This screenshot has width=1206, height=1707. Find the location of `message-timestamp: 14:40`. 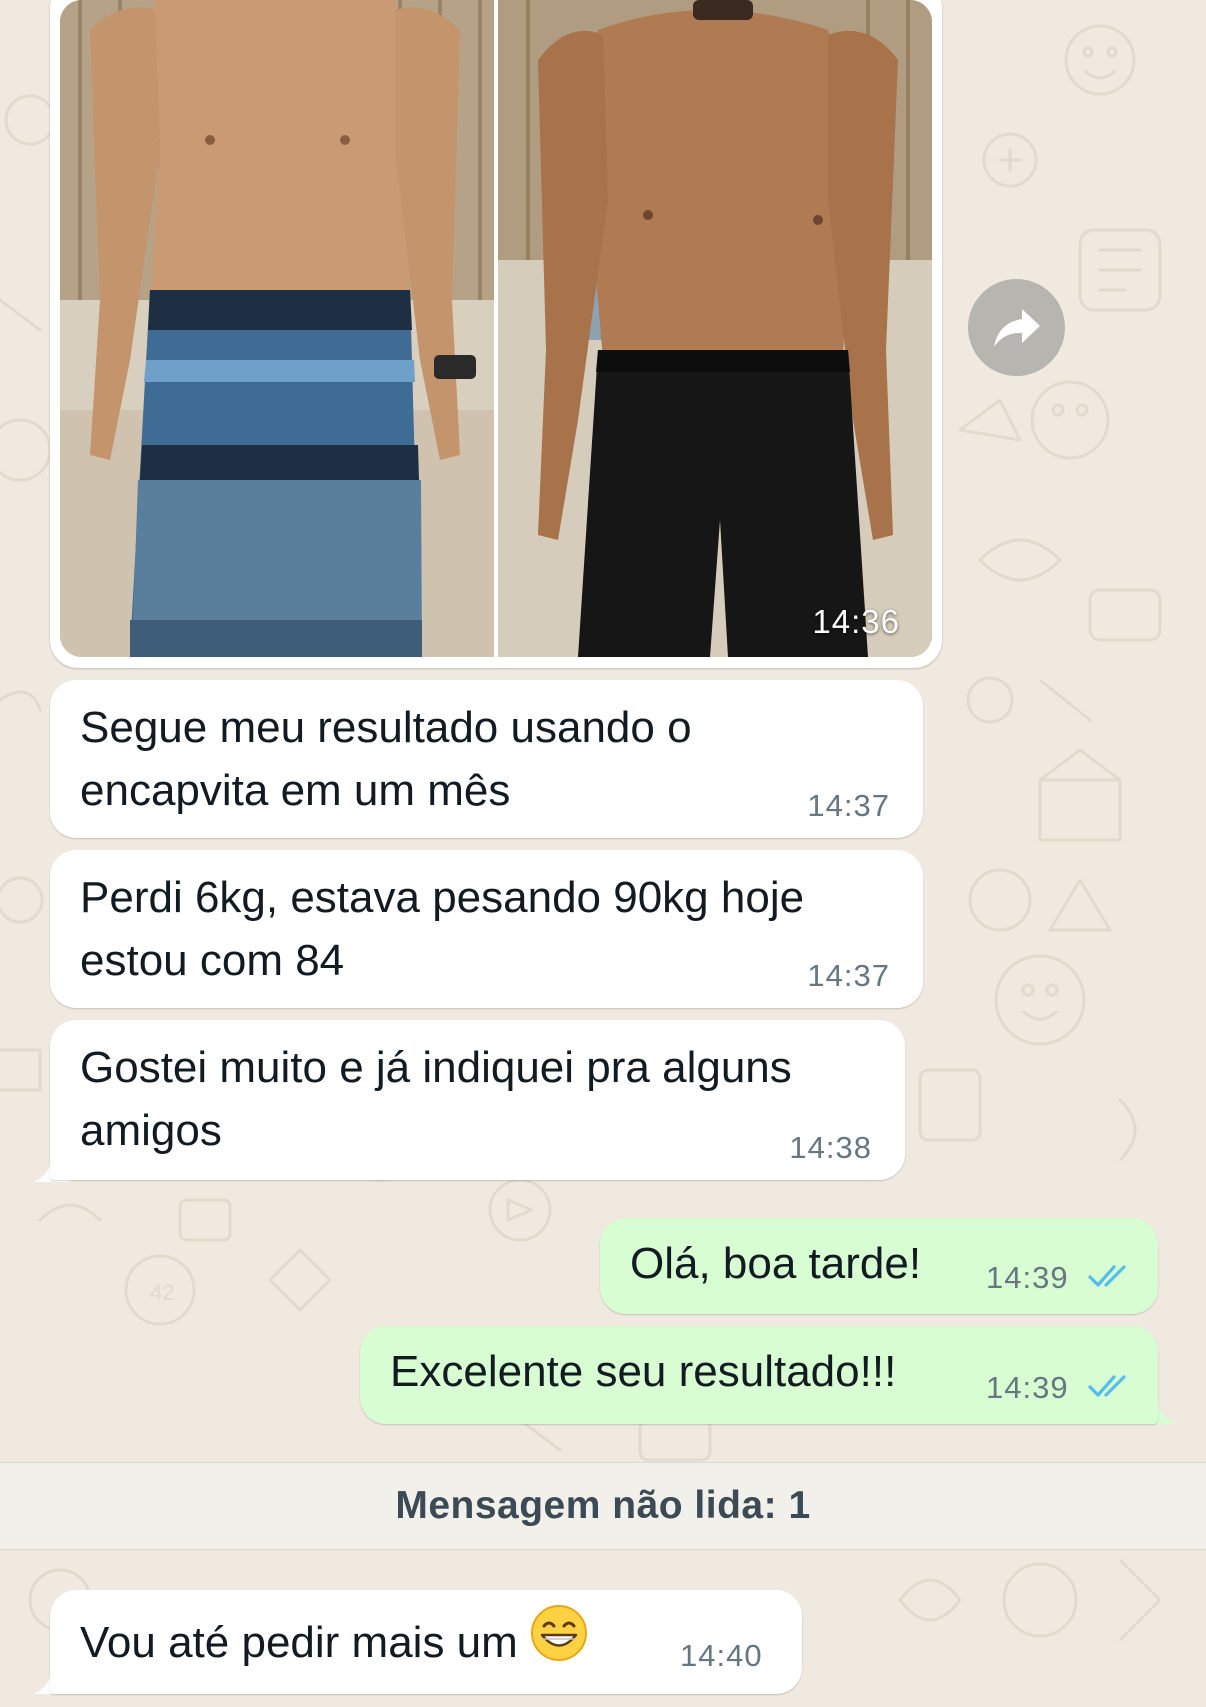

message-timestamp: 14:40 is located at coordinates (721, 1655).